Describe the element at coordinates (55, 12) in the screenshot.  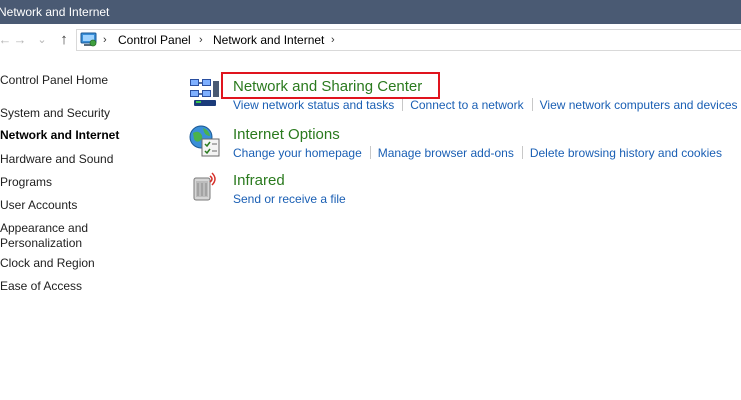
I see `window-title: Network and Internet` at that location.